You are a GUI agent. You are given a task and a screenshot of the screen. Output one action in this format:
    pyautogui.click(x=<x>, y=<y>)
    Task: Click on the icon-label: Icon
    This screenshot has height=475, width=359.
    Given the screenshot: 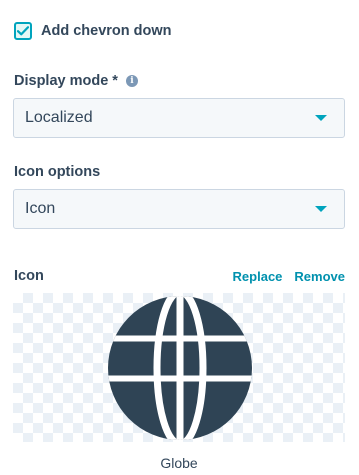 What is the action you would take?
    pyautogui.click(x=29, y=276)
    